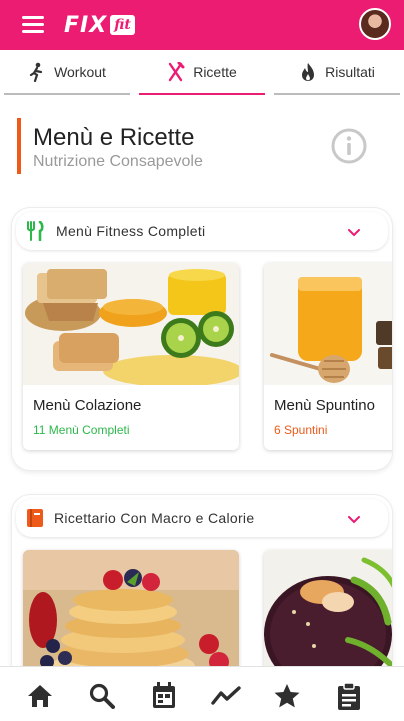 The width and height of the screenshot is (404, 721). I want to click on section-header-ricettario: Ricettario Con Macro e Calorie, so click(202, 518).